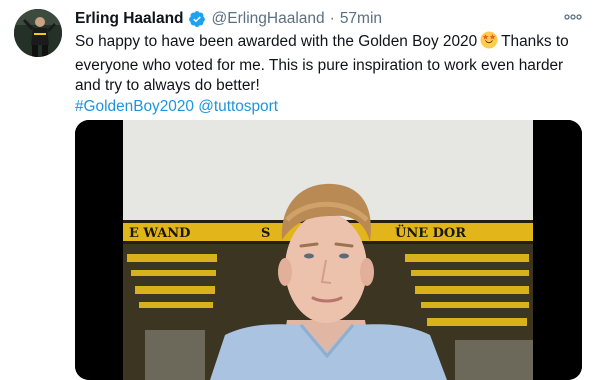 The image size is (600, 380). What do you see at coordinates (573, 17) in the screenshot?
I see `more-options-icon` at bounding box center [573, 17].